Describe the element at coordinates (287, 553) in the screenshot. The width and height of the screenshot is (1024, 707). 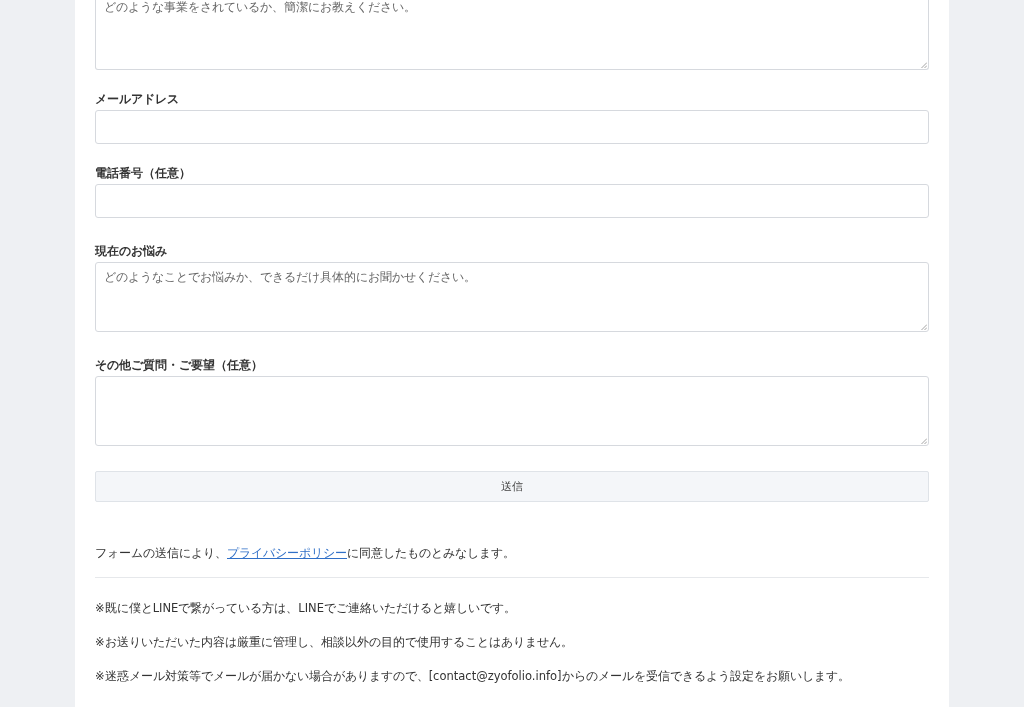
I see `privacy-policy-link: プライバシーポリシー` at that location.